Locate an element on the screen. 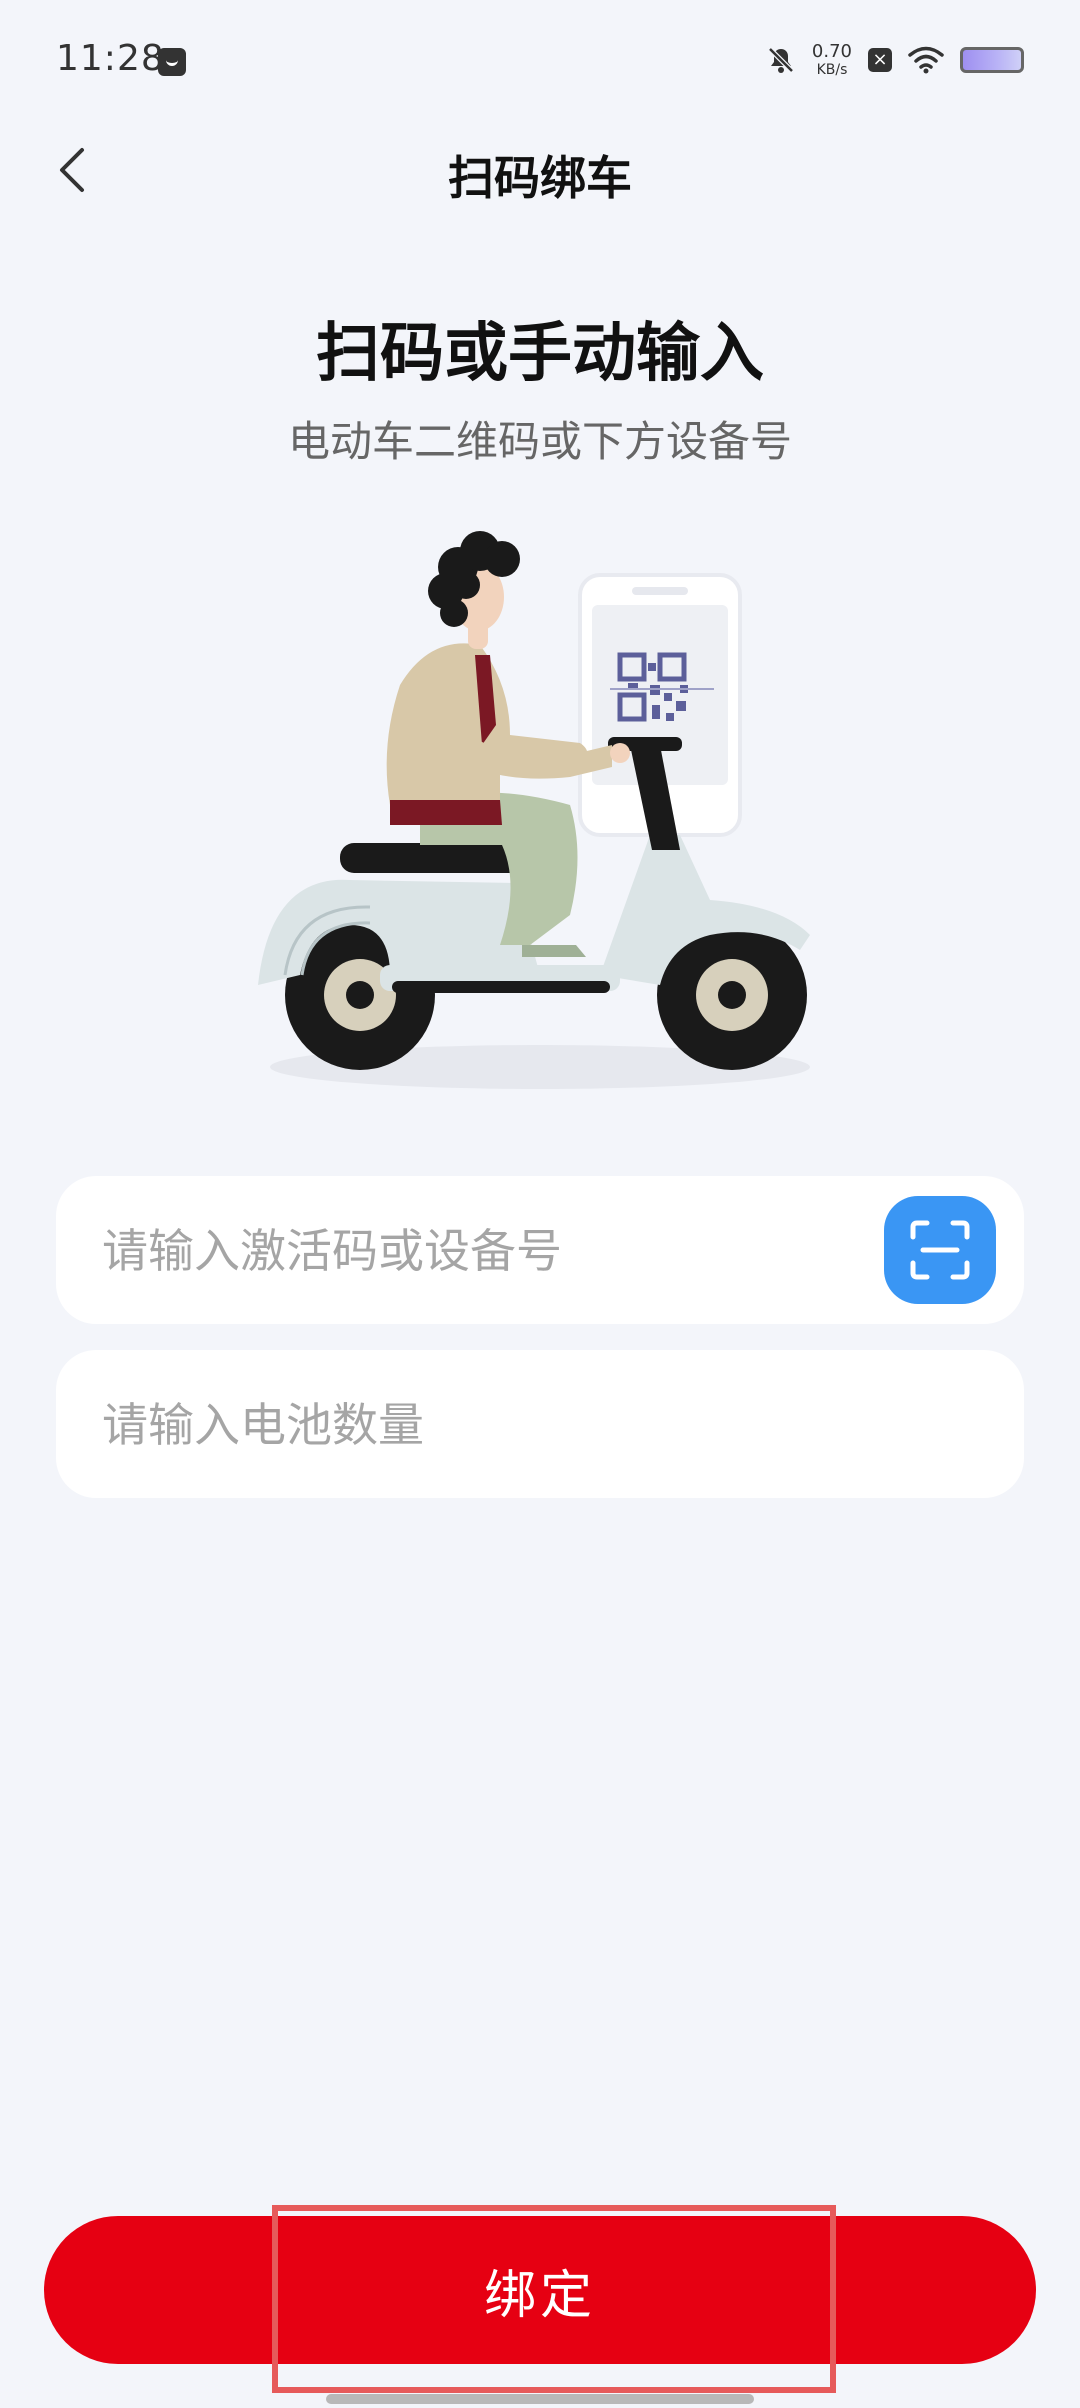  network-speed-unit: KB/s is located at coordinates (832, 70).